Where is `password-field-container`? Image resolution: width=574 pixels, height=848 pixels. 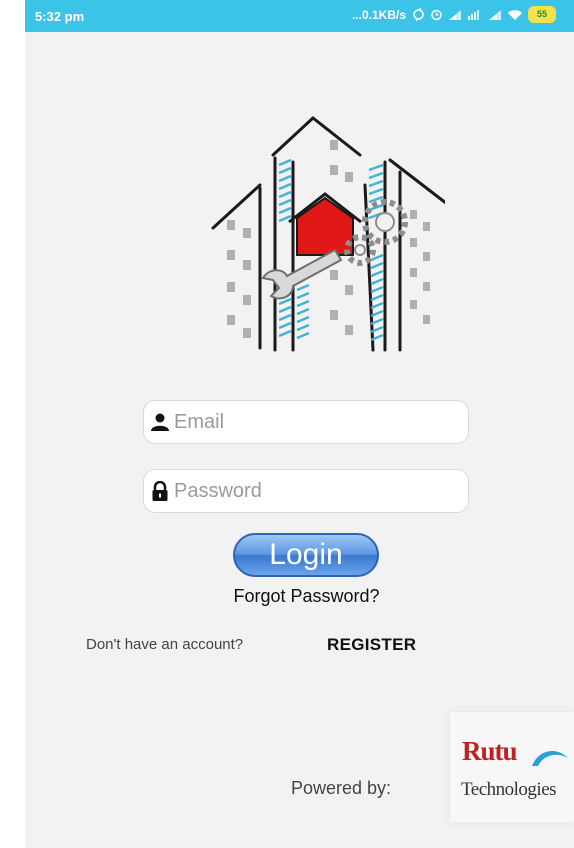
password-field-container is located at coordinates (306, 491).